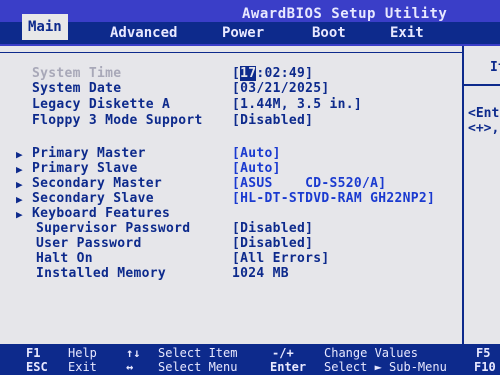 The height and width of the screenshot is (375, 500). What do you see at coordinates (133, 353) in the screenshot?
I see `up-down-arrows-icon: ↑↓` at bounding box center [133, 353].